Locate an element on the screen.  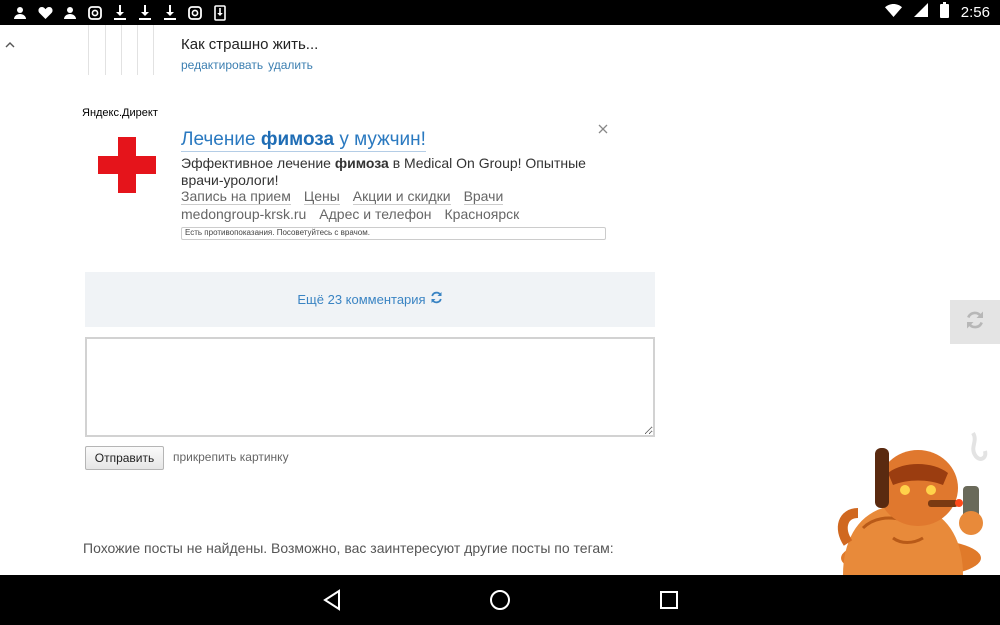
more-comments-label: Ещё 23 комментария is located at coordinates (361, 299).